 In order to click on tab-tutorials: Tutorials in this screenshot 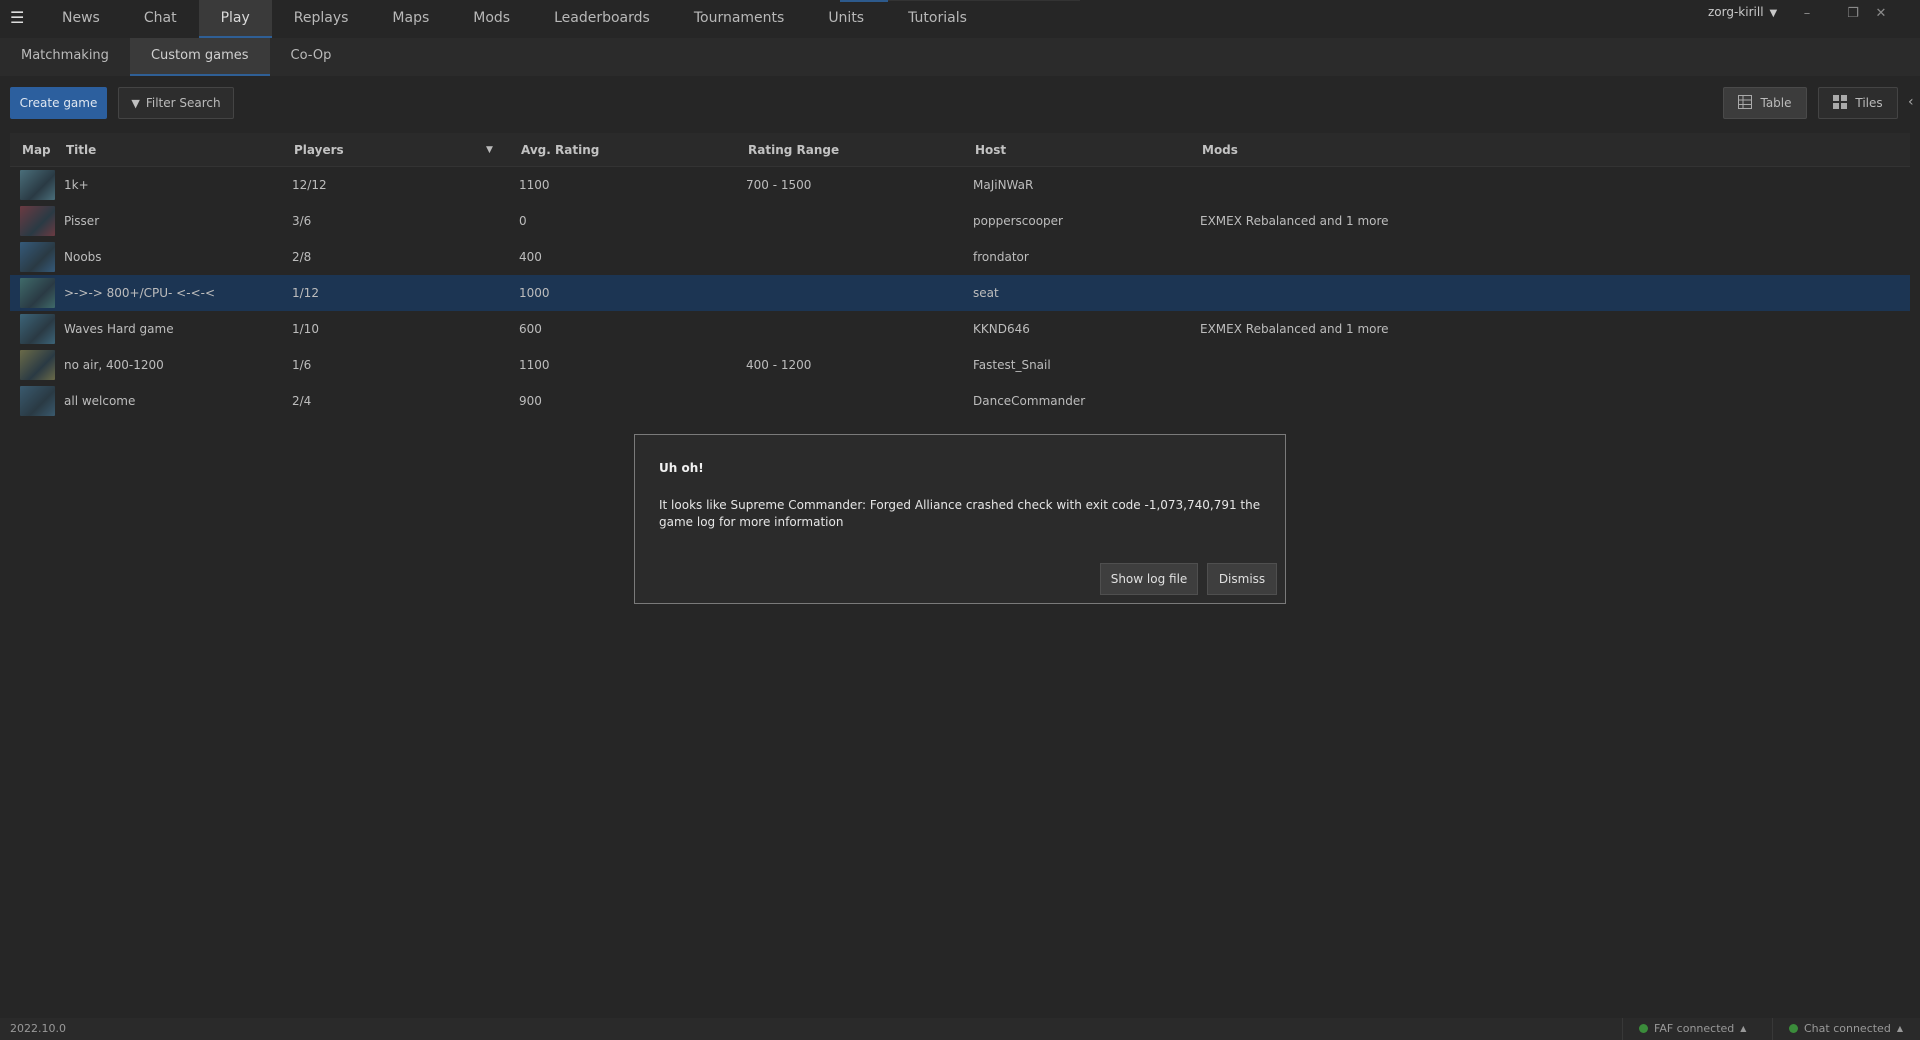, I will do `click(937, 19)`.